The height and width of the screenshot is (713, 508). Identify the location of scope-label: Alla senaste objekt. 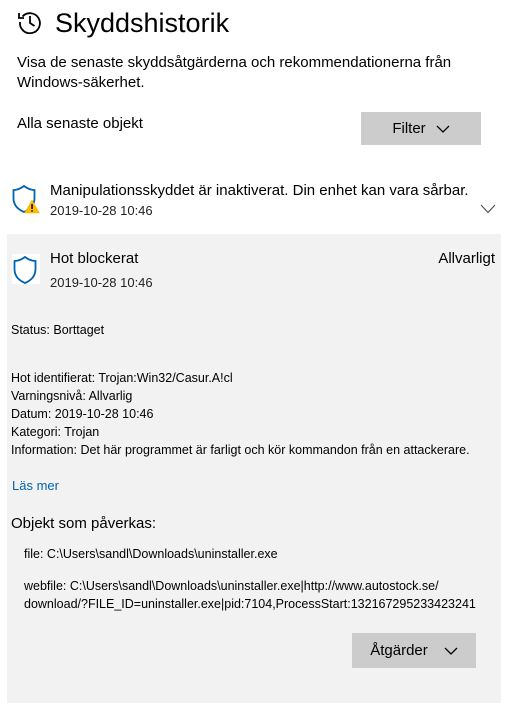
(80, 123).